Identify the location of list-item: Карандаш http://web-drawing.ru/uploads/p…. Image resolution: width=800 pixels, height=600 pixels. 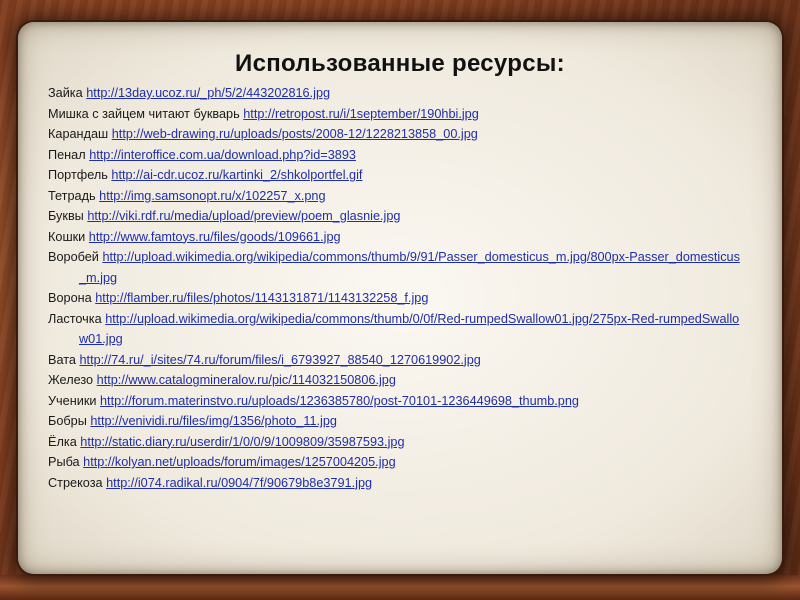
(395, 134).